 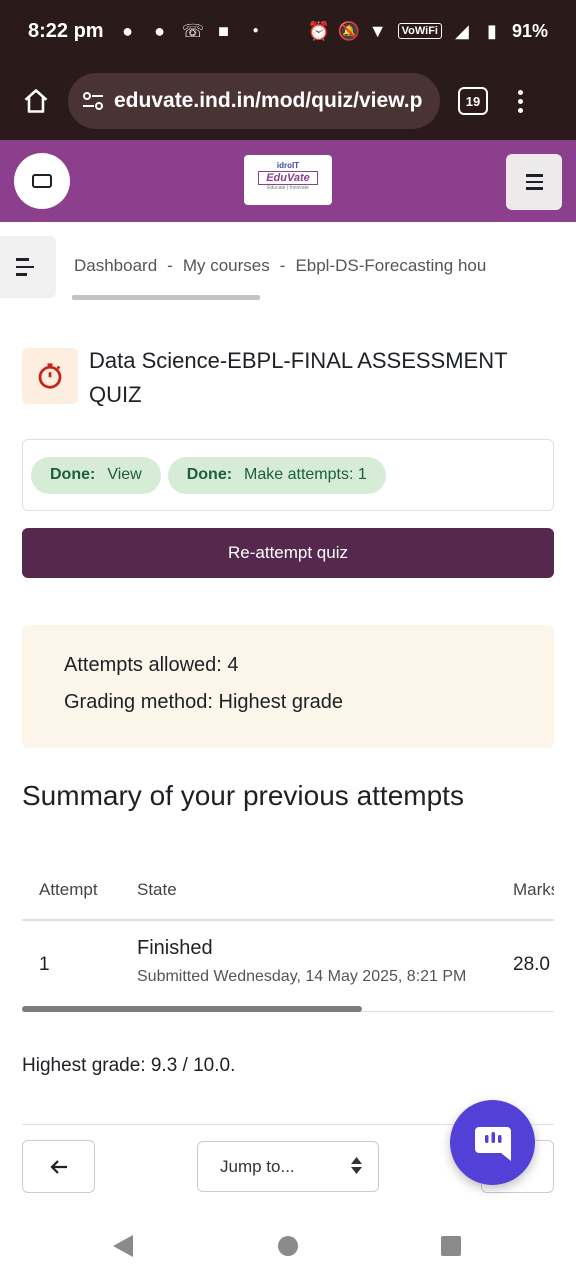 What do you see at coordinates (204, 702) in the screenshot?
I see `grading-method: Grading method: Highest grade` at bounding box center [204, 702].